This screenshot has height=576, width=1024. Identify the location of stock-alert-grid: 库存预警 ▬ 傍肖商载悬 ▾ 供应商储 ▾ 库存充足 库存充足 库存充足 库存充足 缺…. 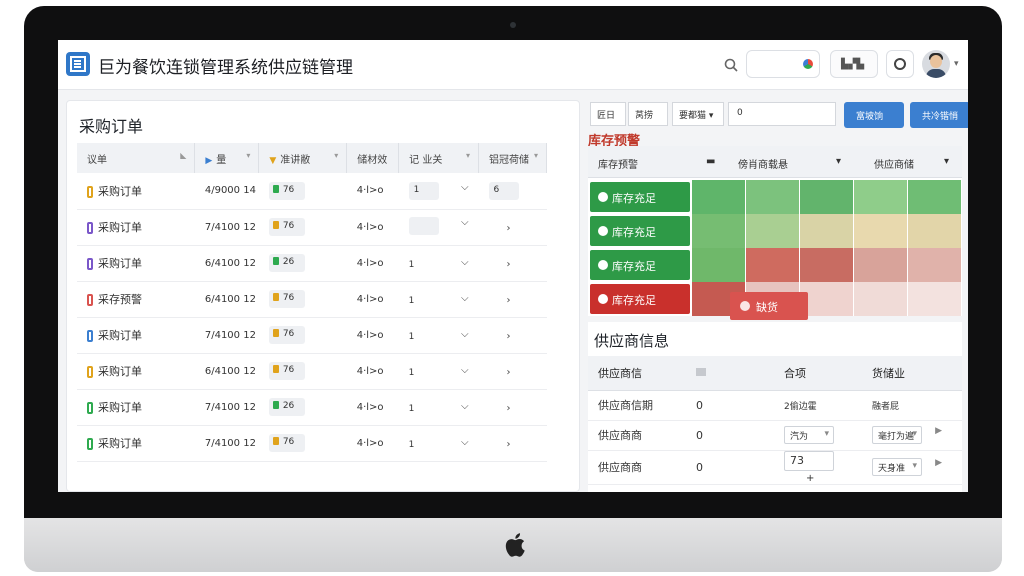
(775, 233).